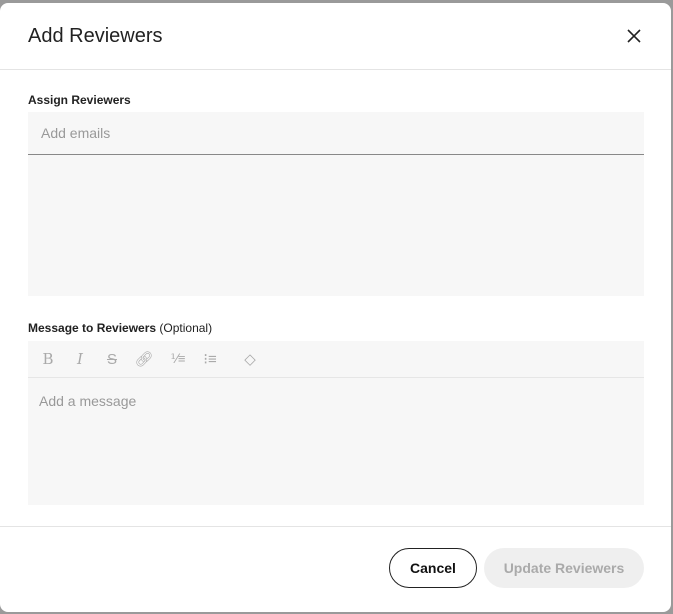 This screenshot has width=673, height=614. Describe the element at coordinates (634, 36) in the screenshot. I see `close-icon` at that location.